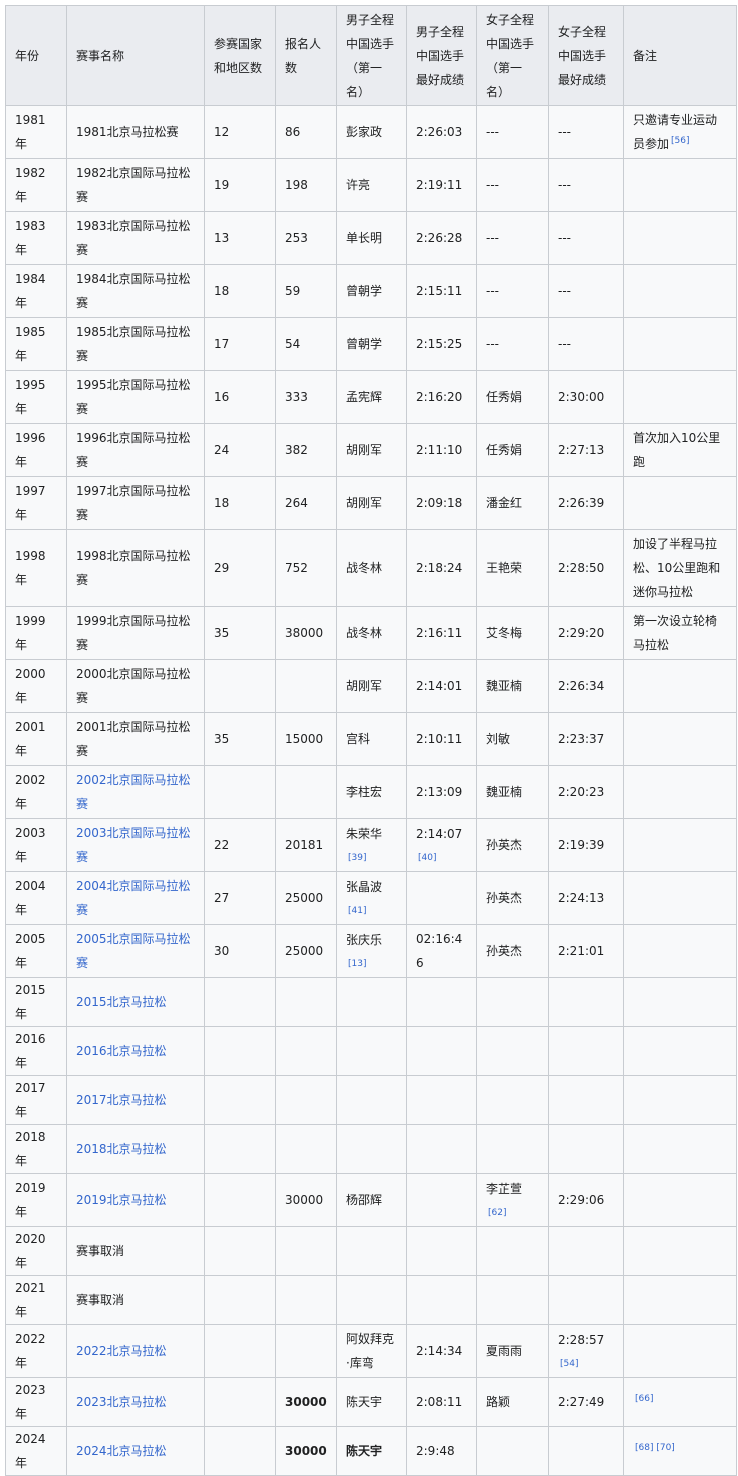 This screenshot has width=738, height=1476. I want to click on event-link: 2002北京国际马拉松赛, so click(133, 792).